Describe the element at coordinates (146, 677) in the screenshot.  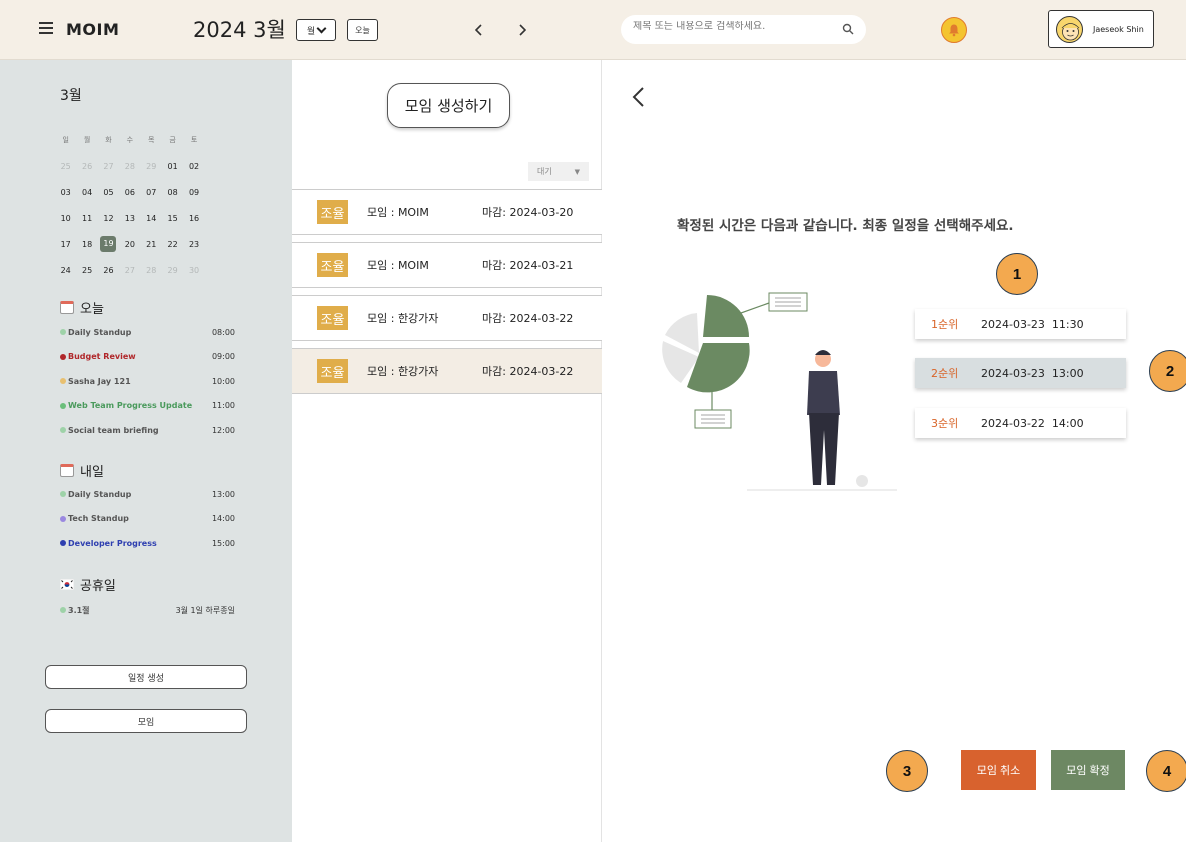
I see `create-schedule-button: 일정 생성` at that location.